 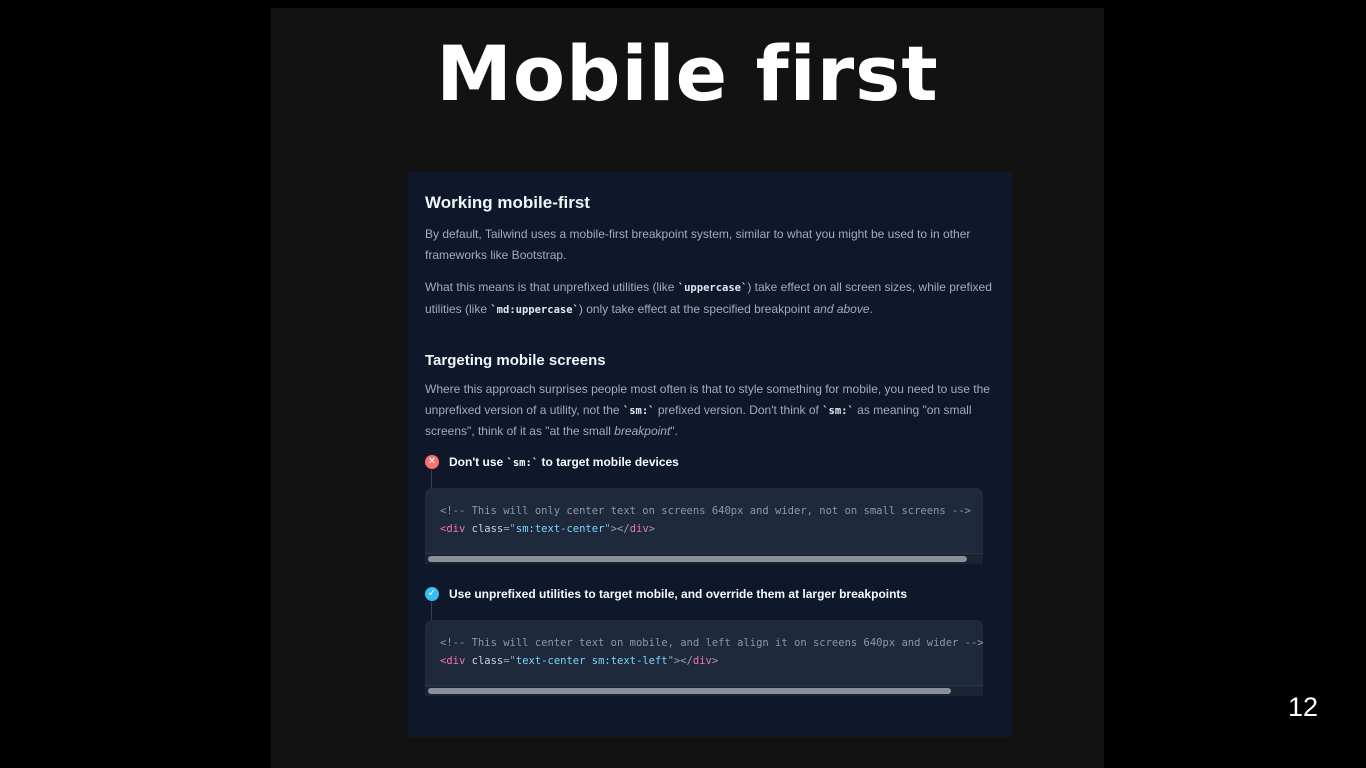 I want to click on slide-title: Mobile first, so click(x=687, y=73).